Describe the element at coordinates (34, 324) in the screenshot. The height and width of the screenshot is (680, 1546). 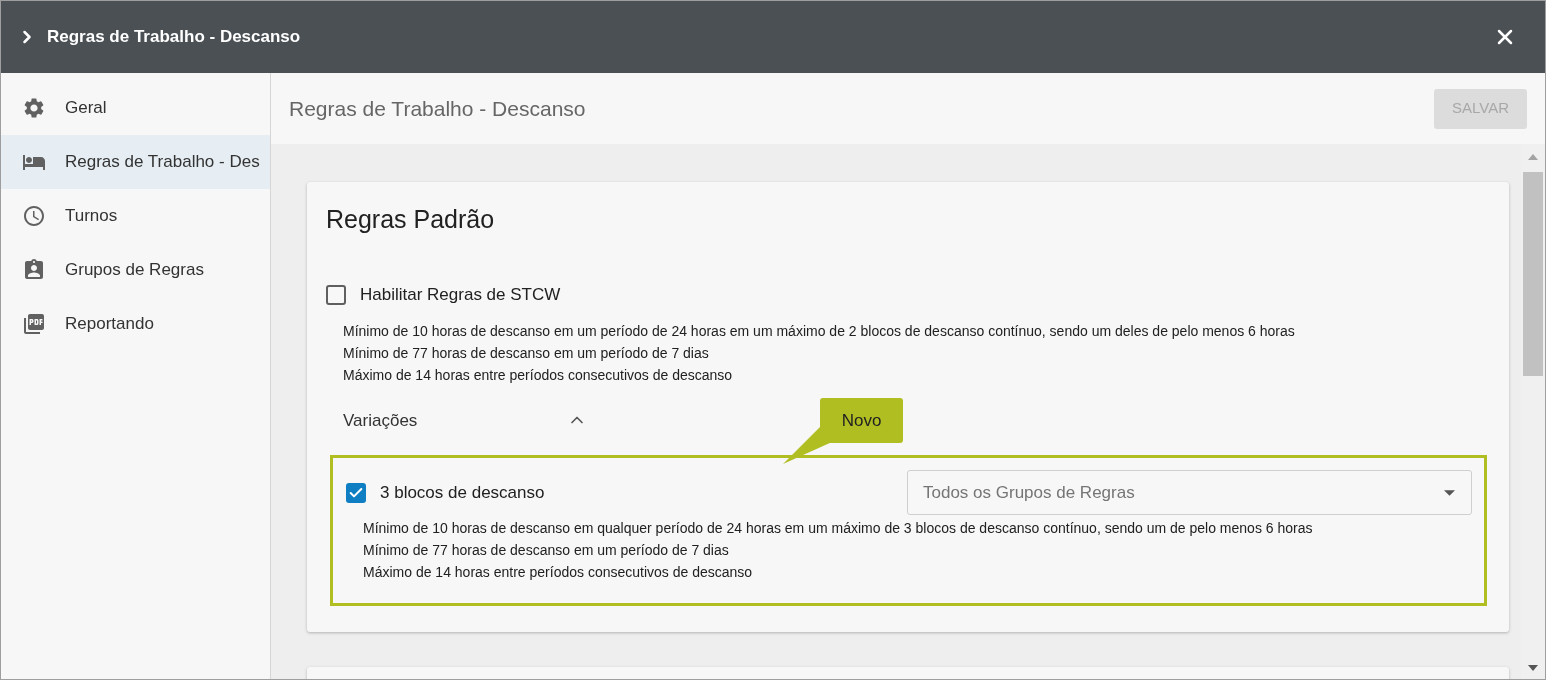
I see `pdf-icon` at that location.